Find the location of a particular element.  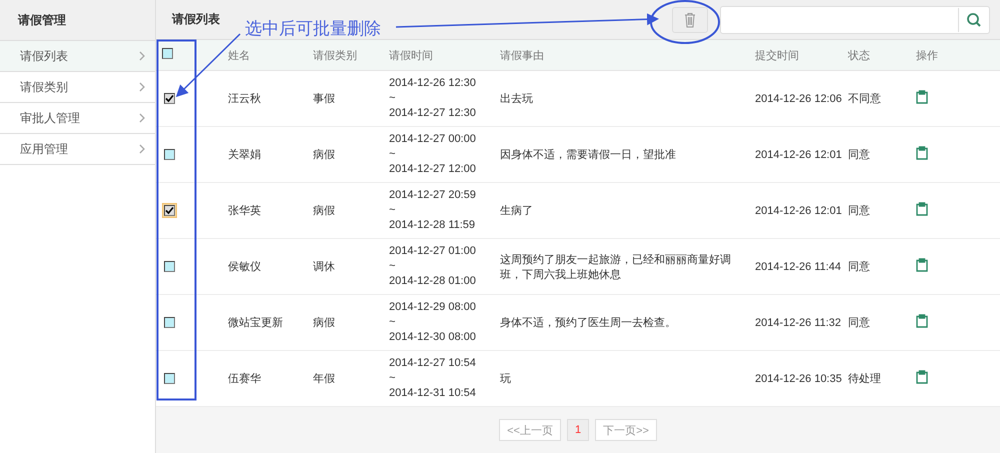

table-cell-text: 2014-12-28 11:59 is located at coordinates (432, 225).